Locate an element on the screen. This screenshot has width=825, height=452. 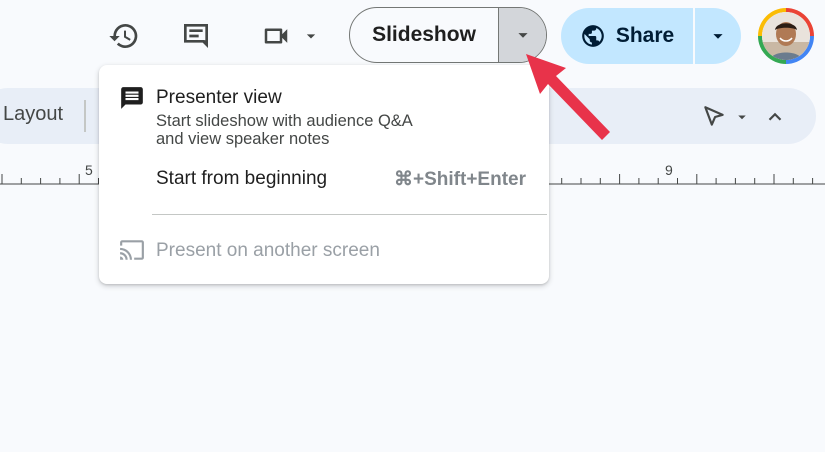
menu-item-present-on-another-screen: Present on another screen is located at coordinates (324, 250).